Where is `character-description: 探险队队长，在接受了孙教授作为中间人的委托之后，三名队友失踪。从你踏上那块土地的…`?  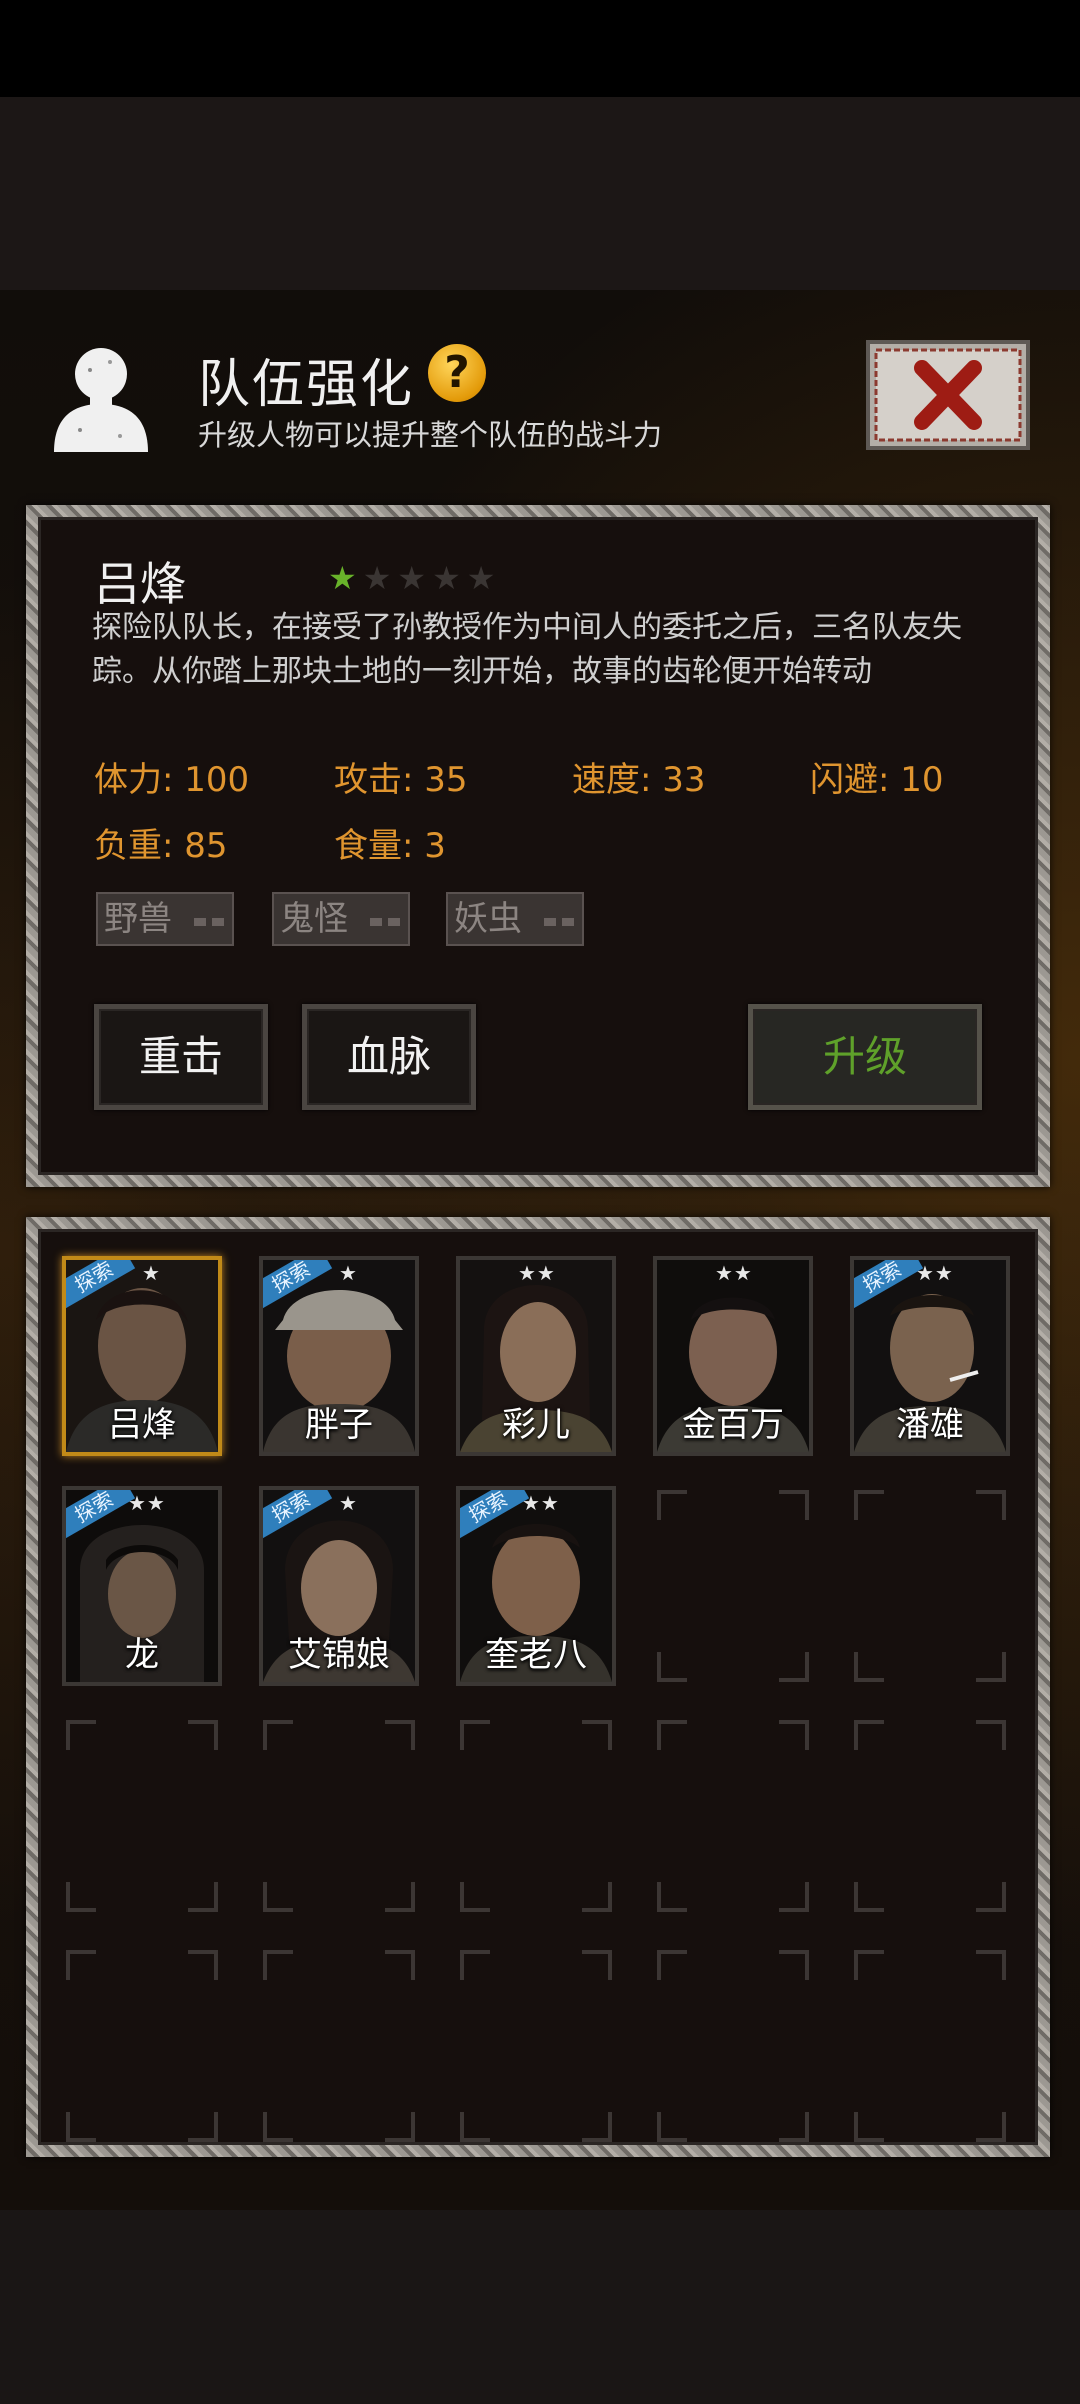
character-description: 探险队队长，在接受了孙教授作为中间人的委托之后，三名队友失踪。从你踏上那块土地的… is located at coordinates (527, 649).